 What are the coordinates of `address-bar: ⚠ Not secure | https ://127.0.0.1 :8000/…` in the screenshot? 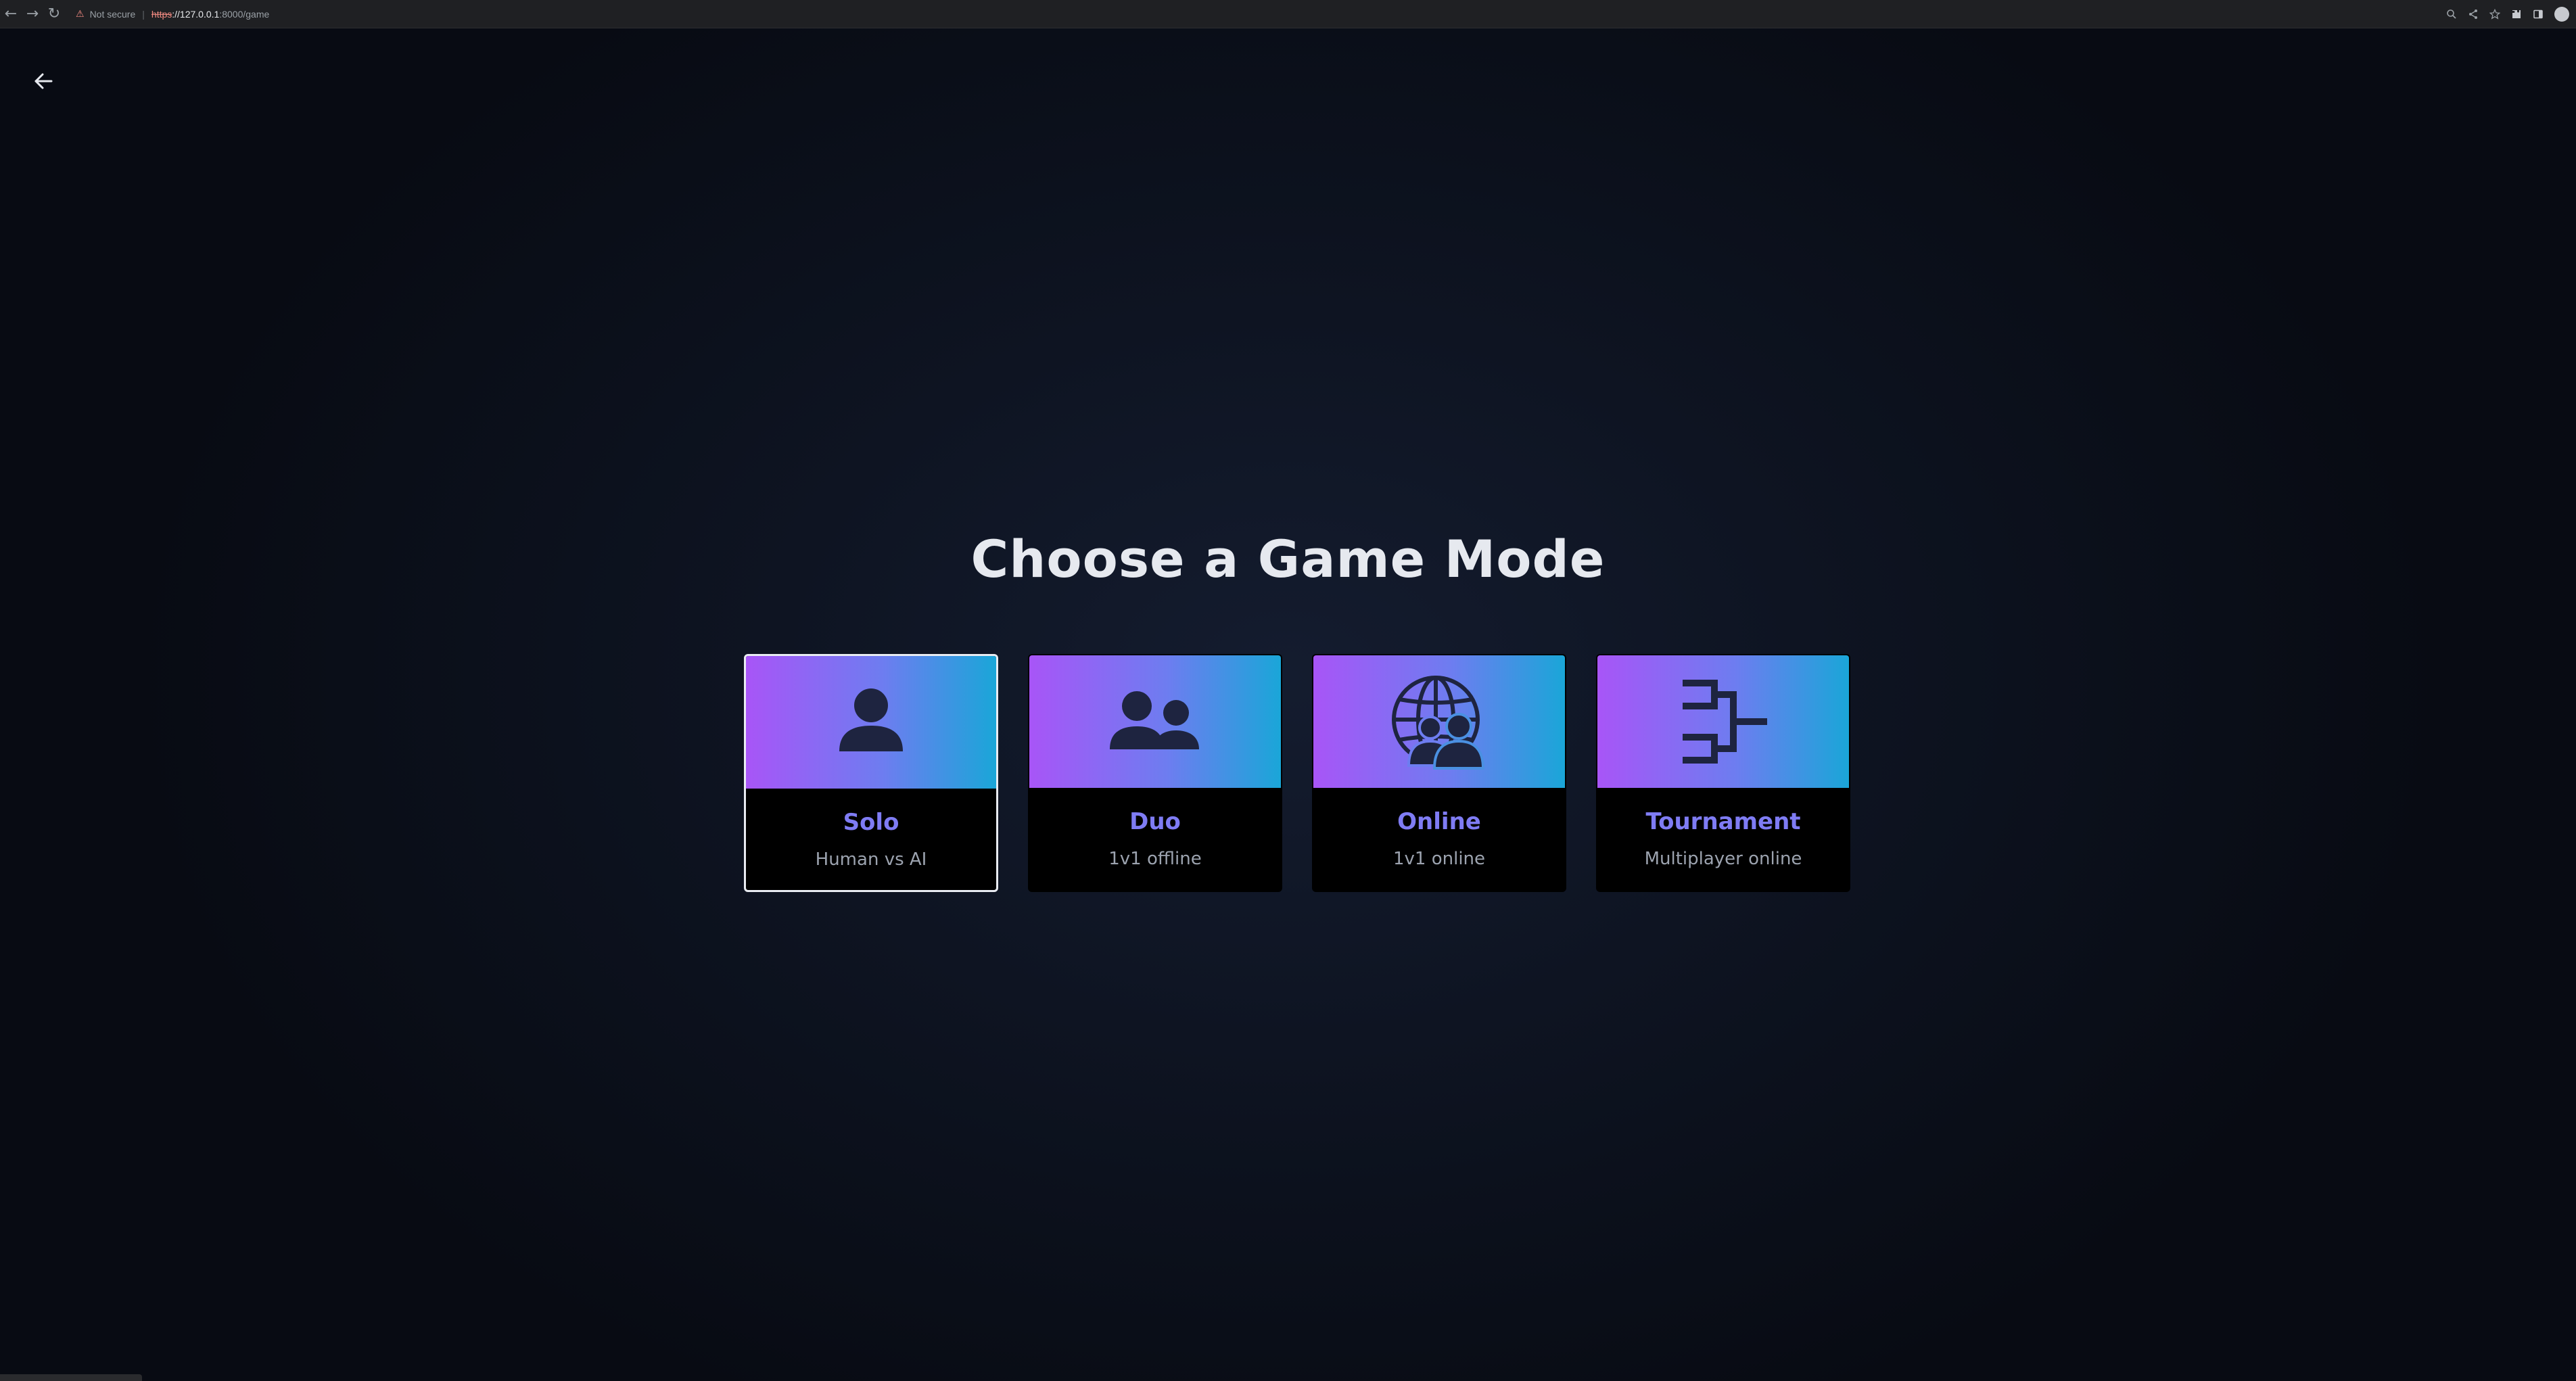 It's located at (172, 14).